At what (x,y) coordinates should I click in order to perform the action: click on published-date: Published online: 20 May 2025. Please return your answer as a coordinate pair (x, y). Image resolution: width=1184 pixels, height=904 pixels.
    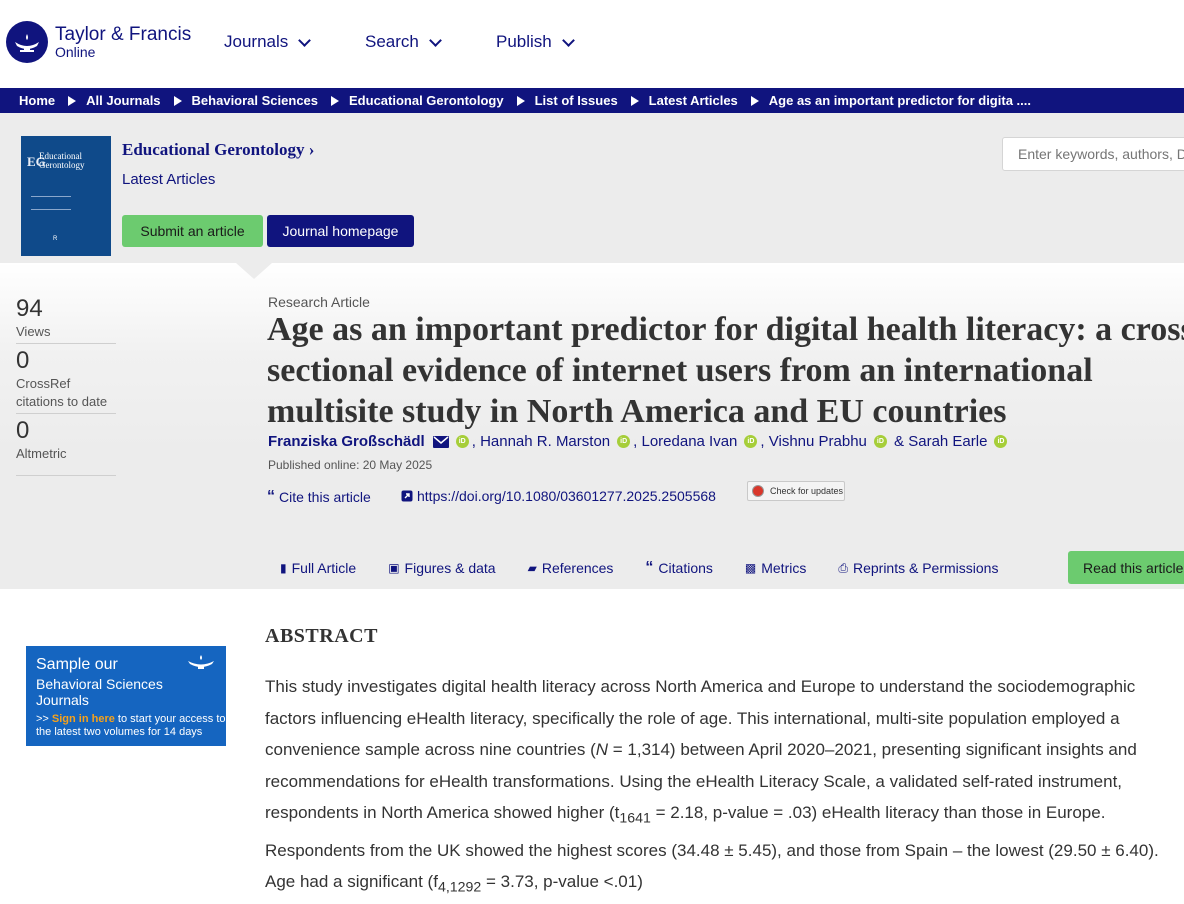
    Looking at the image, I should click on (350, 465).